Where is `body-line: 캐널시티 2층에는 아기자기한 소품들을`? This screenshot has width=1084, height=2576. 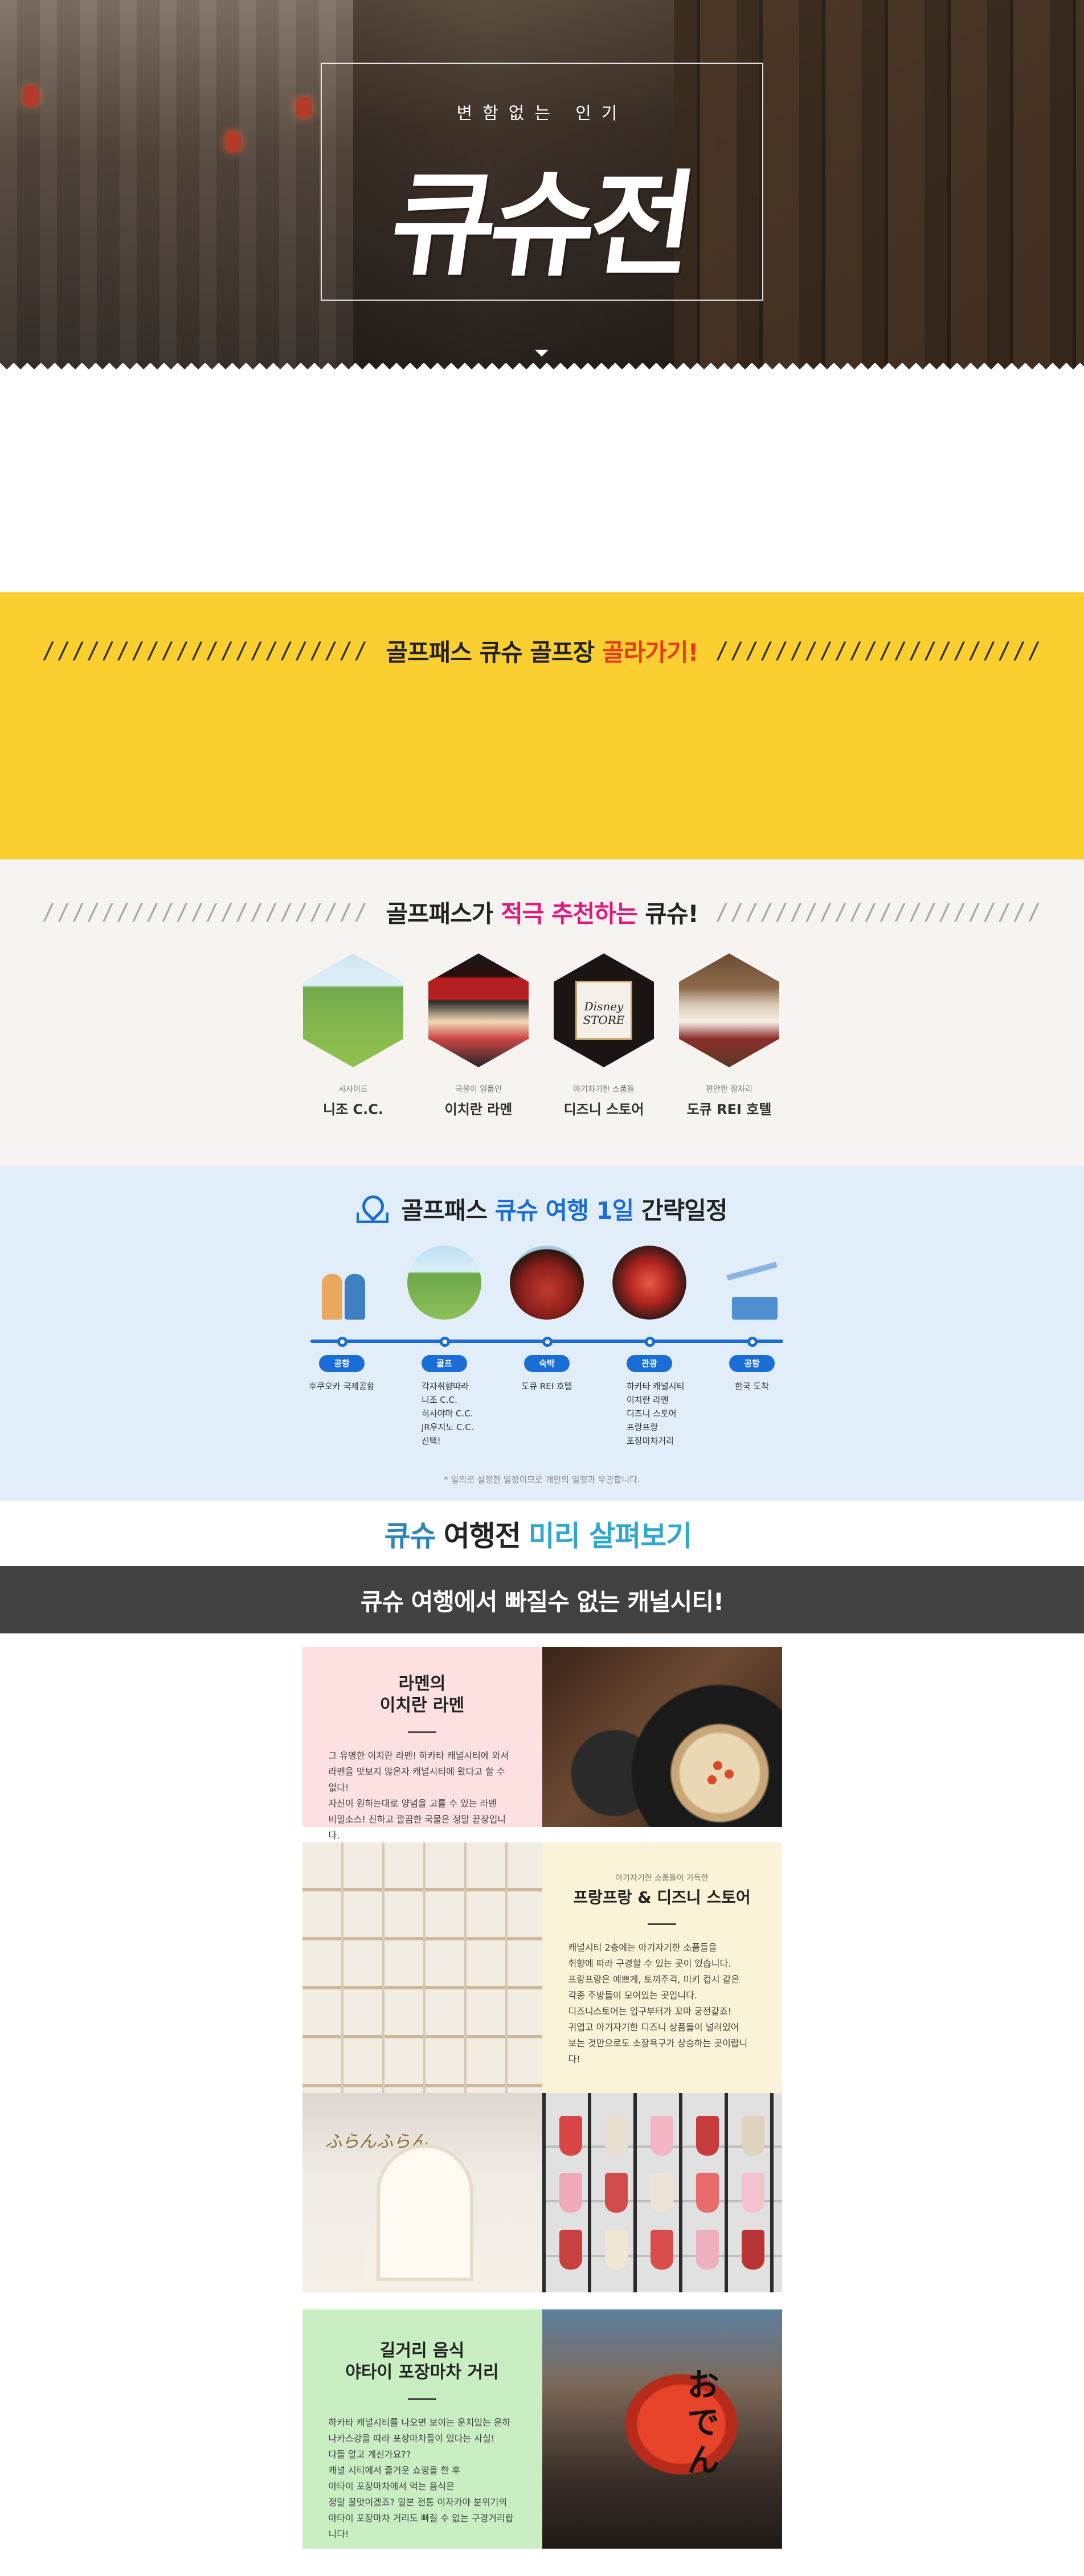 body-line: 캐널시티 2층에는 아기자기한 소품들을 is located at coordinates (643, 1947).